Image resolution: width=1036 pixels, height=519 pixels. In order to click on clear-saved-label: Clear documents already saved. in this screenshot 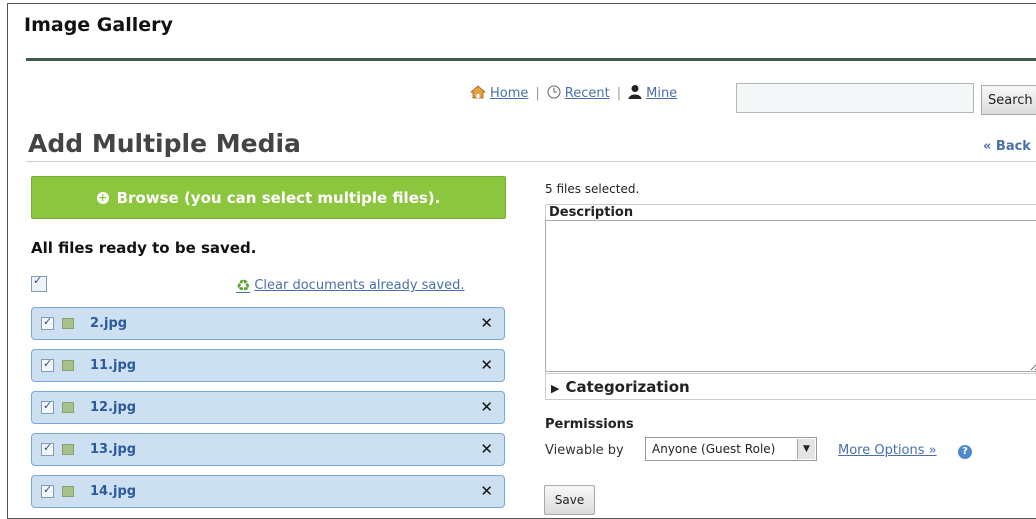, I will do `click(359, 285)`.